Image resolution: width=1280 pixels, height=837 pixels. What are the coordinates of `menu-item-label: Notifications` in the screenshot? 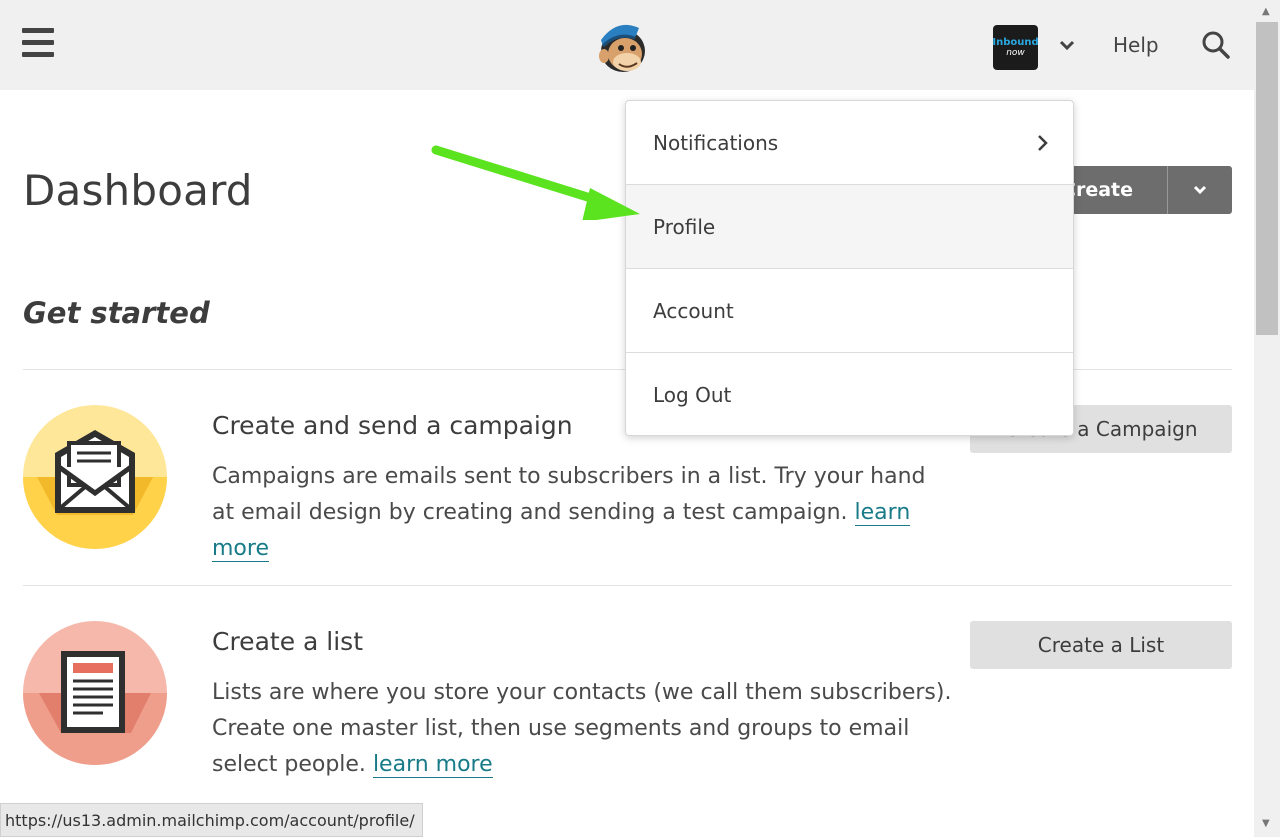 It's located at (716, 143).